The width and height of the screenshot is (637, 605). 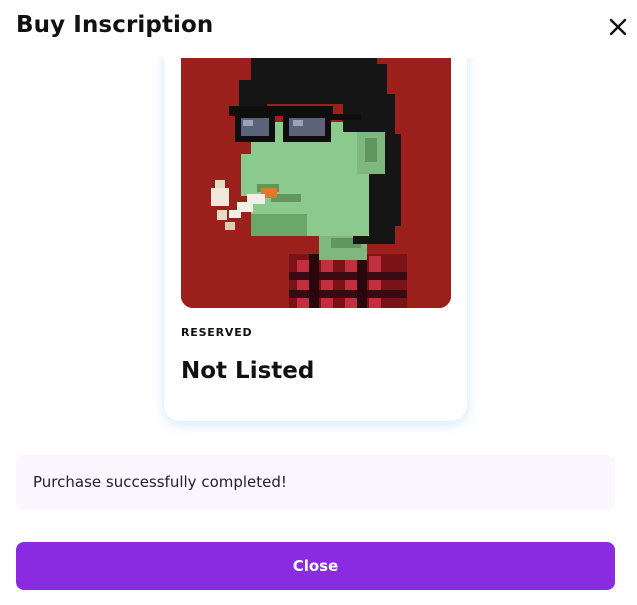 What do you see at coordinates (115, 25) in the screenshot?
I see `dialog-title: Buy Inscription` at bounding box center [115, 25].